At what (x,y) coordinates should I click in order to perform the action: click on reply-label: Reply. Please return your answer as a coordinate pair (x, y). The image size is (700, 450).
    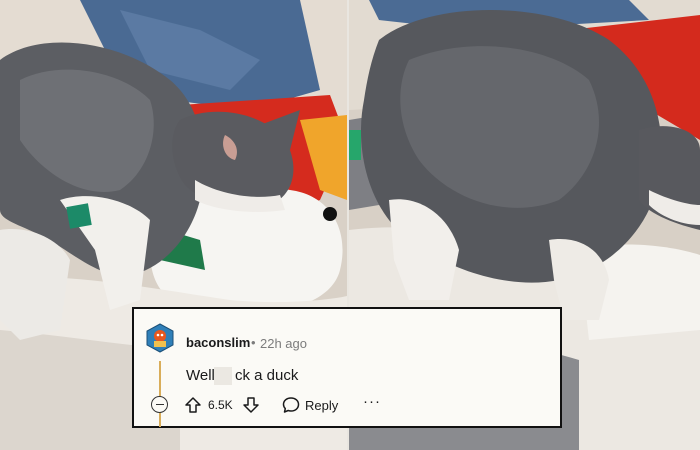
    Looking at the image, I should click on (321, 405).